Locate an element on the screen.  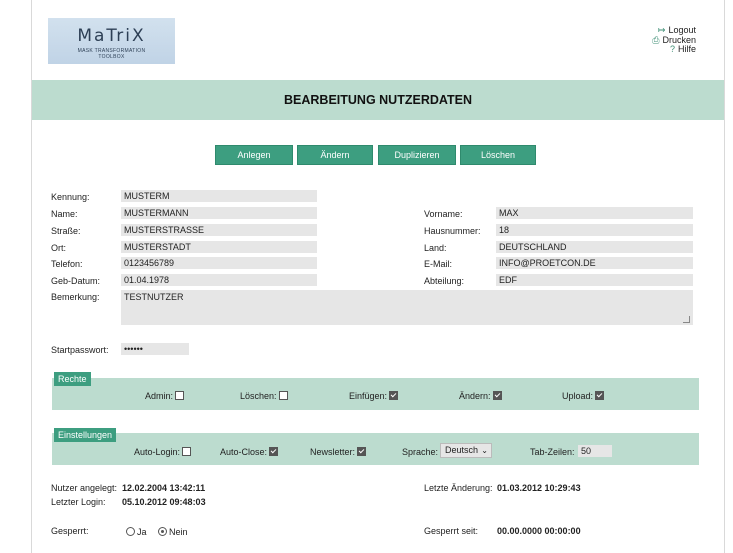
autologin-checkbox is located at coordinates (187, 451).